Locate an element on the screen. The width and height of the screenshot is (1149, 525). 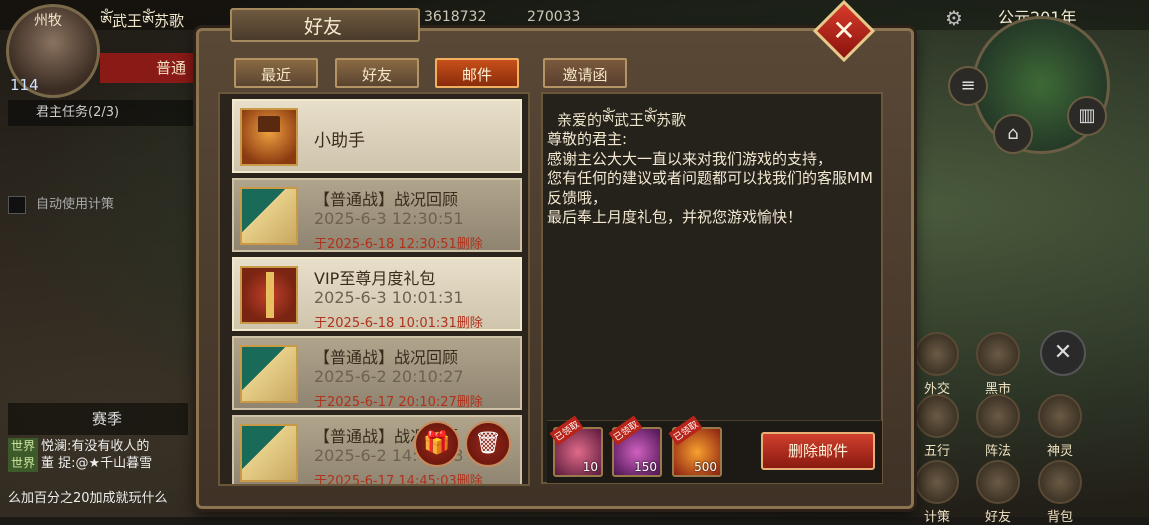
chat-text: 悦澜:有没有收人的 is located at coordinates (95, 446).